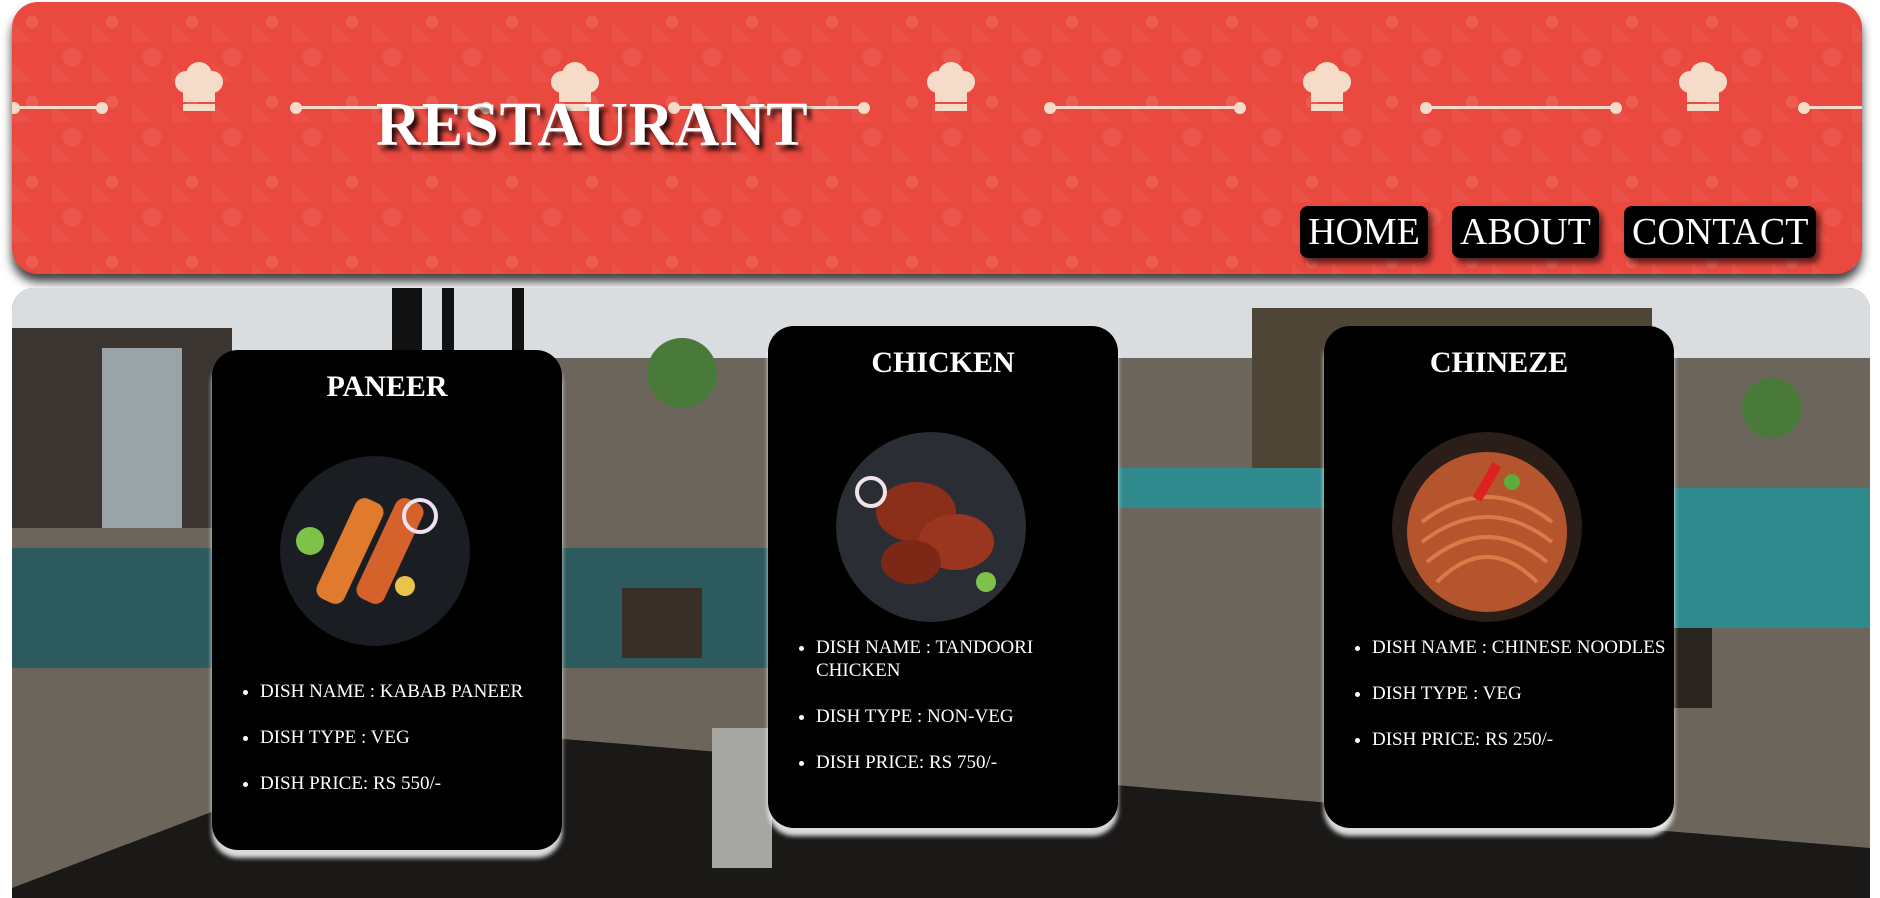  I want to click on dish-title: PANEER, so click(387, 386).